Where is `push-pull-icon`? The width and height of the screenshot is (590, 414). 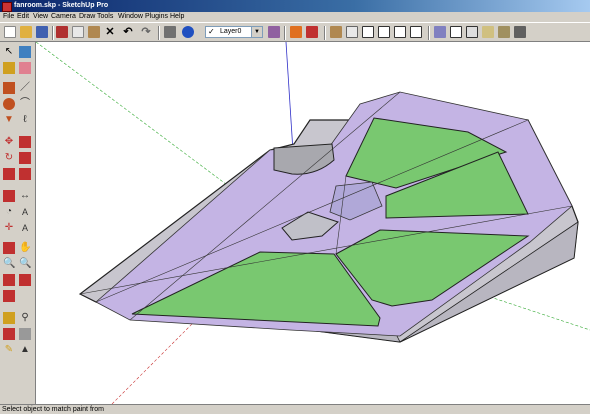
push-pull-icon is located at coordinates (25, 142).